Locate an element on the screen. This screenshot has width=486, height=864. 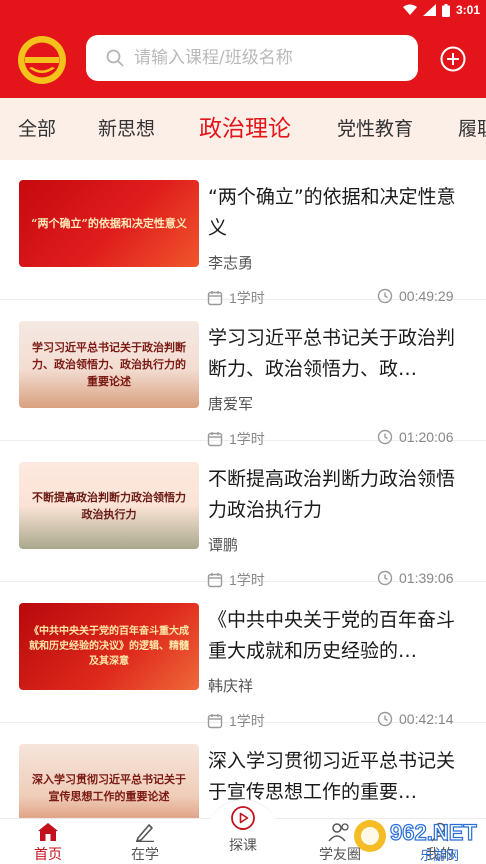
search-input is located at coordinates (264, 58).